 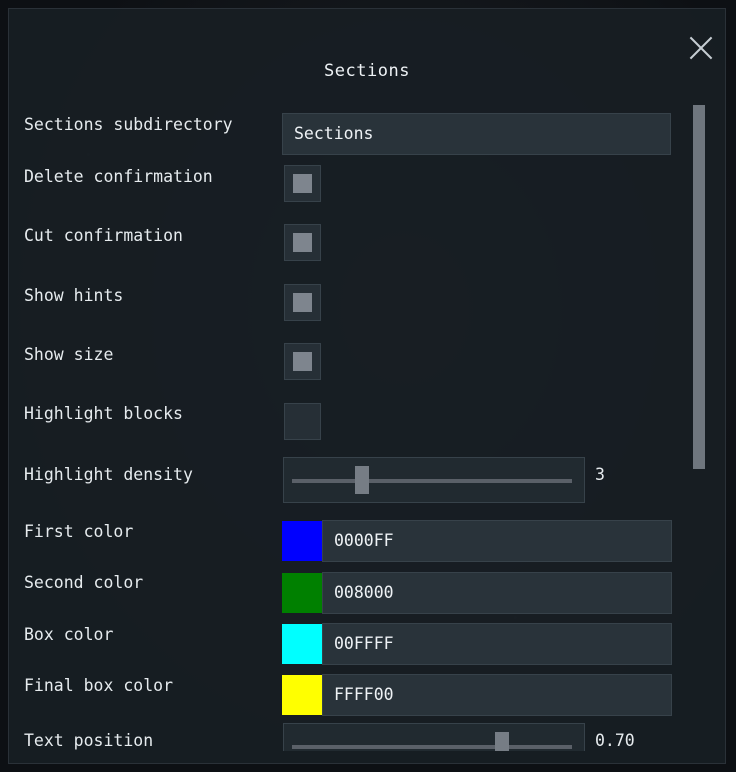 What do you see at coordinates (108, 474) in the screenshot?
I see `highlight-density-label: Highlight density` at bounding box center [108, 474].